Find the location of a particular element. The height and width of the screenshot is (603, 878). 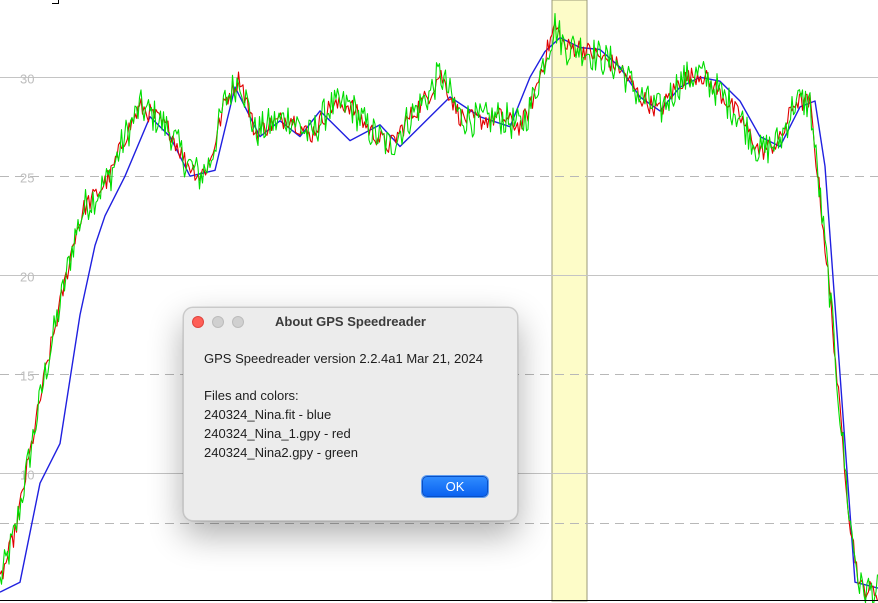

y-tick-label: 10 is located at coordinates (27, 475).